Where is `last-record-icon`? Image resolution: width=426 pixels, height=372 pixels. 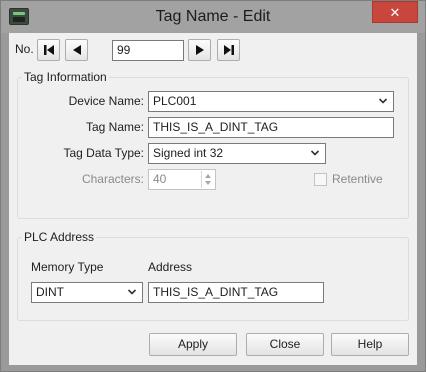 last-record-icon is located at coordinates (229, 50).